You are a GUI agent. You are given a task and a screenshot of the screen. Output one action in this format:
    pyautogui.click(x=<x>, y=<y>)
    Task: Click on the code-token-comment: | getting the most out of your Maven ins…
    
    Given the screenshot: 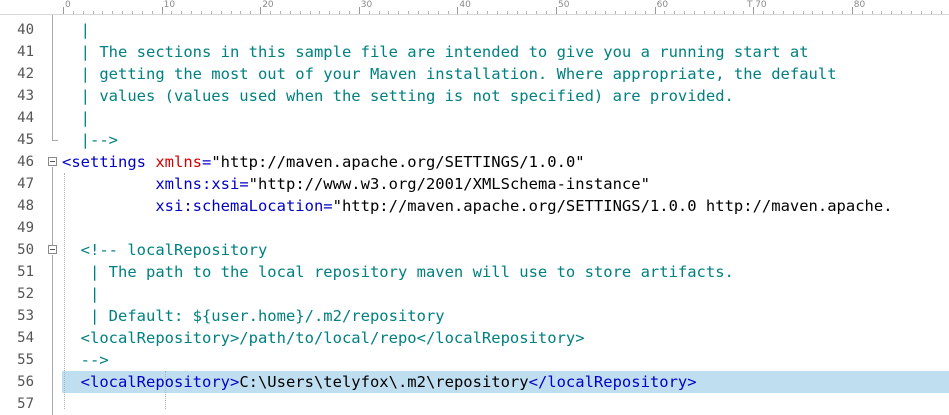 What is the action you would take?
    pyautogui.click(x=449, y=74)
    